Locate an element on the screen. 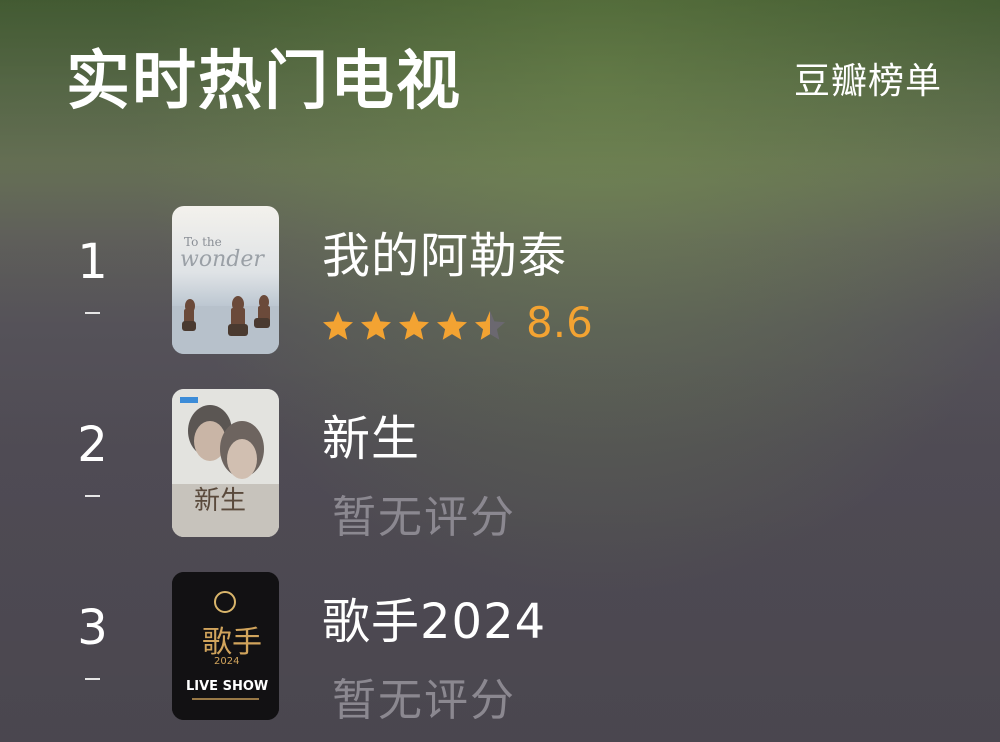 Image resolution: width=1000 pixels, height=742 pixels. poster-image: 新生 is located at coordinates (225, 463).